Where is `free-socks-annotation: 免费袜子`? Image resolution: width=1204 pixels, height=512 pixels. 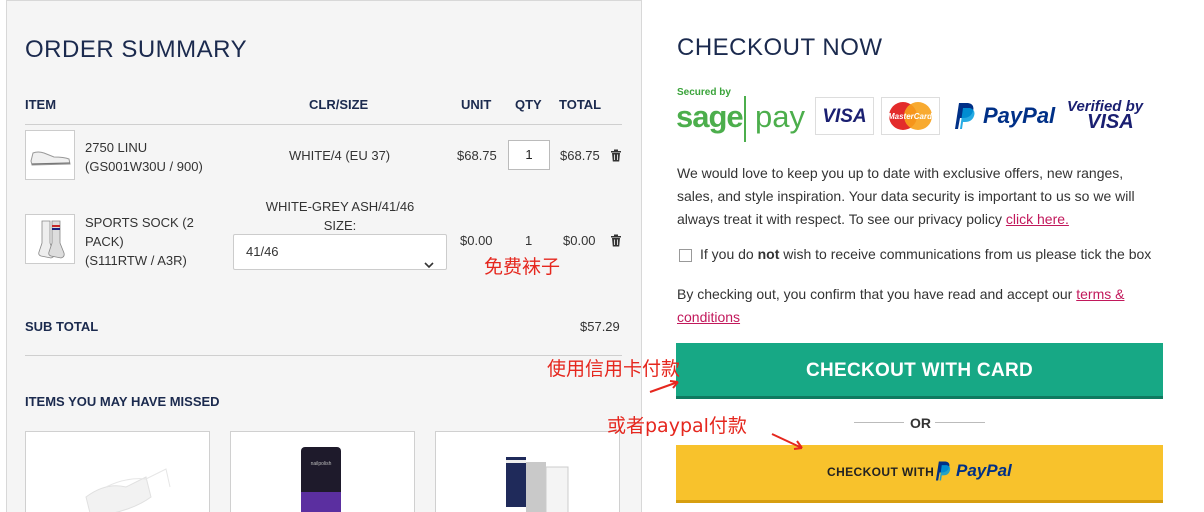 free-socks-annotation: 免费袜子 is located at coordinates (522, 267).